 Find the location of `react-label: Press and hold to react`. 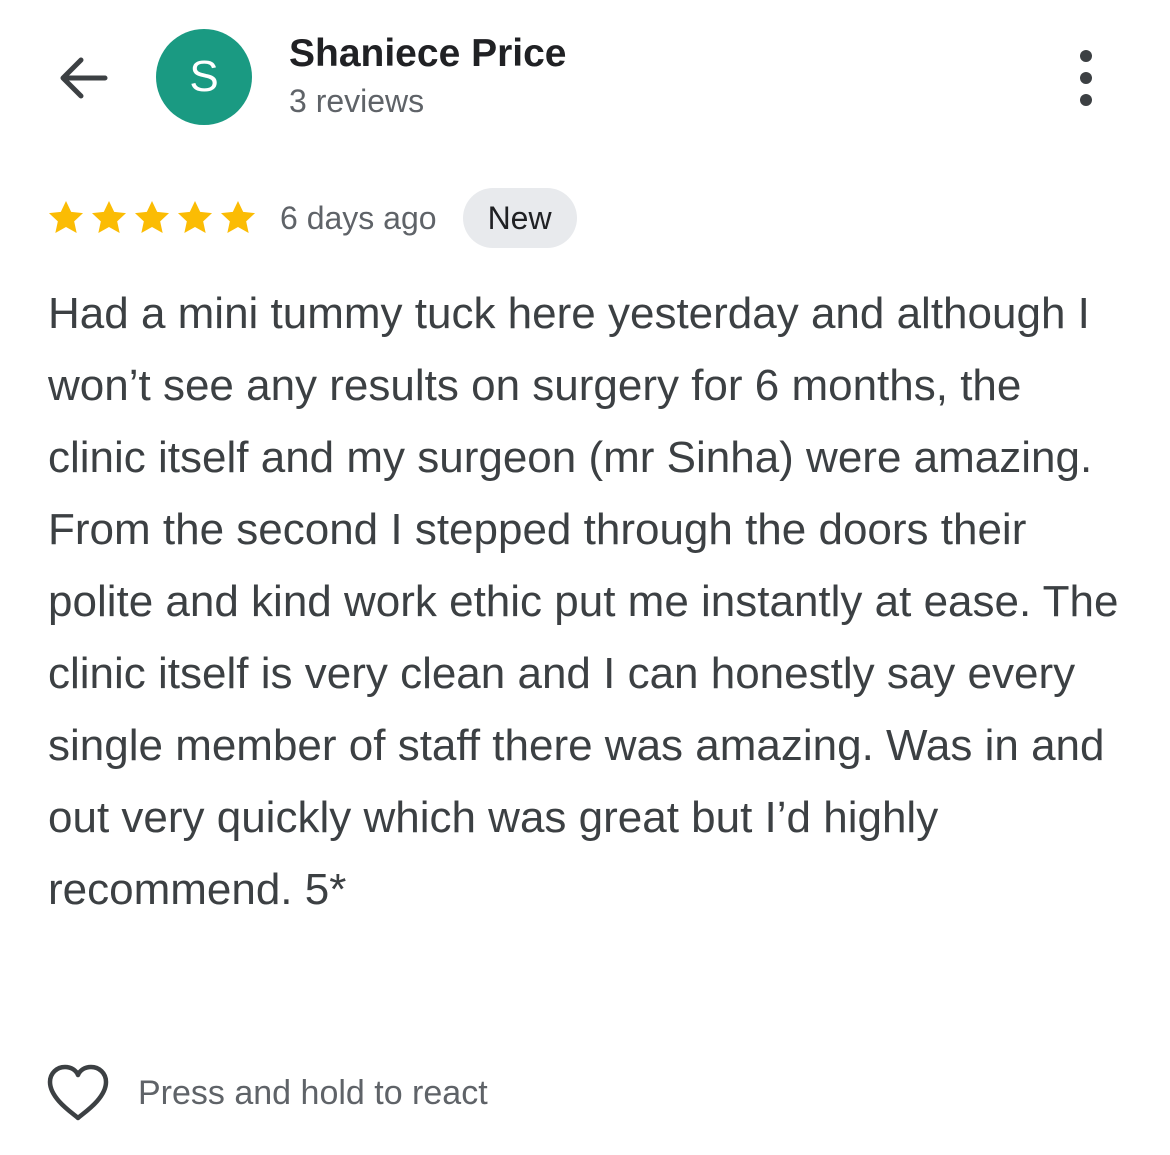

react-label: Press and hold to react is located at coordinates (313, 1092).